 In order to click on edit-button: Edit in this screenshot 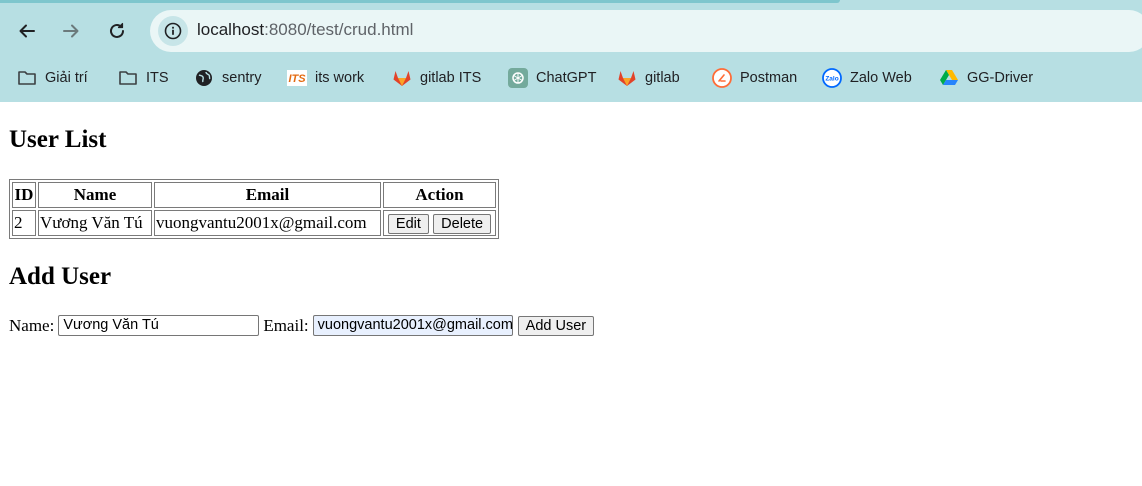, I will do `click(408, 223)`.